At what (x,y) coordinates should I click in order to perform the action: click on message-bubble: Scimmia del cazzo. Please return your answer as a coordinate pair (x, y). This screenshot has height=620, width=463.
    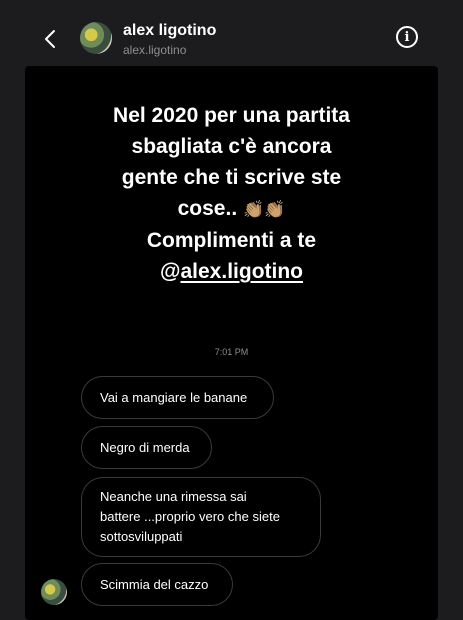
    Looking at the image, I should click on (157, 584).